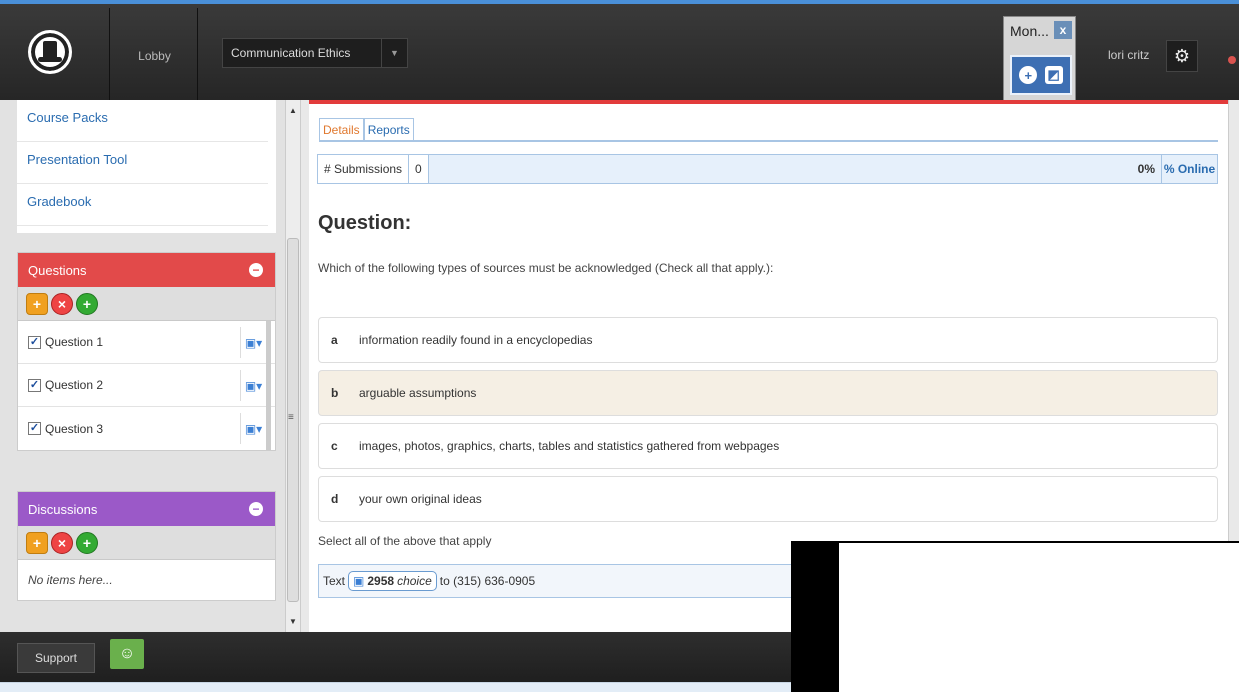 This screenshot has width=1239, height=692. I want to click on discussions-header: Discussions −, so click(146, 509).